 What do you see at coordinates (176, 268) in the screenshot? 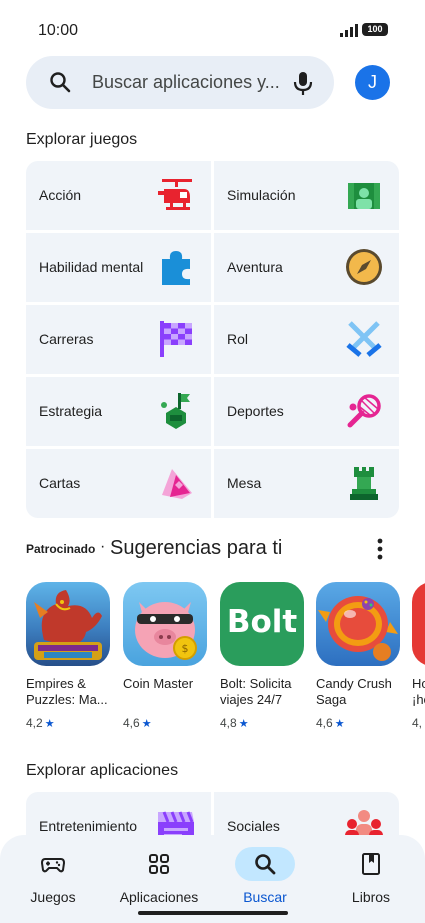
I see `puzzle-icon` at bounding box center [176, 268].